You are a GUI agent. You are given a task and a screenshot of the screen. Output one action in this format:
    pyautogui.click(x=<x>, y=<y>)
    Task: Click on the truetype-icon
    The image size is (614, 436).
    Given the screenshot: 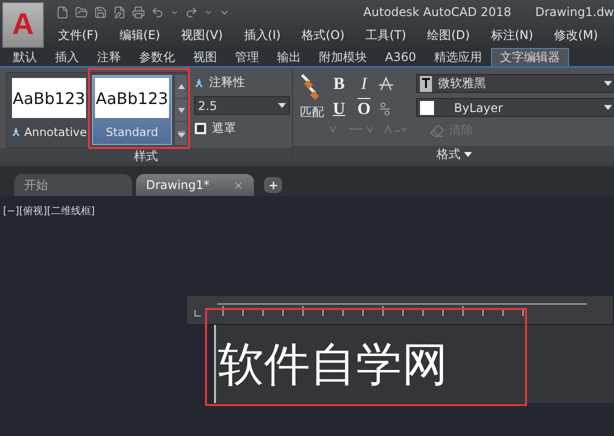 What is the action you would take?
    pyautogui.click(x=426, y=84)
    